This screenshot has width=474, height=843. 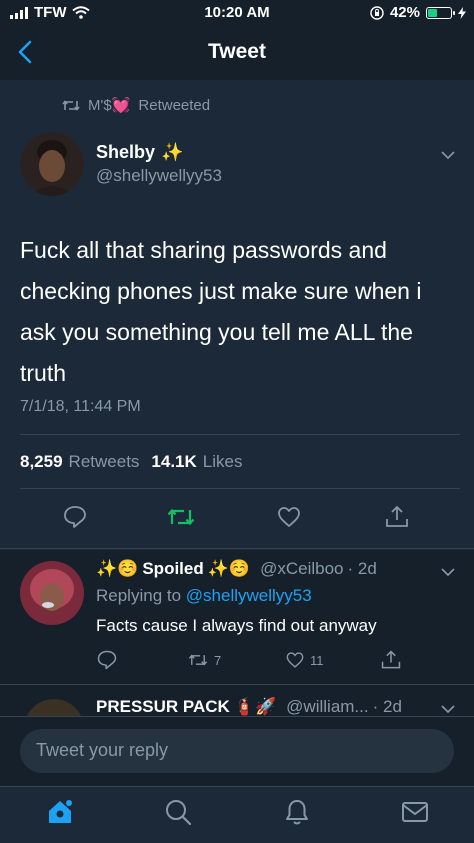 I want to click on status-bar: TFW 10:20 AM 42%, so click(x=237, y=13).